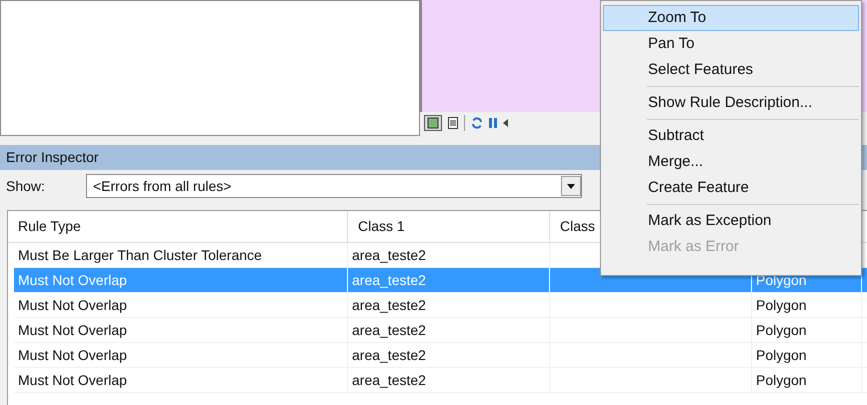  I want to click on map-view-icon, so click(433, 123).